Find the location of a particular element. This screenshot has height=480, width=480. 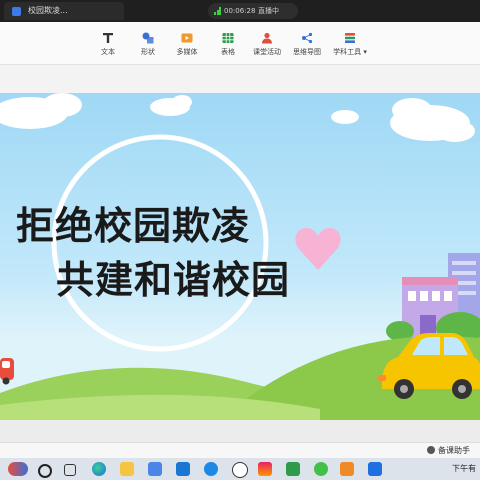

w-app-icon is located at coordinates (240, 470).